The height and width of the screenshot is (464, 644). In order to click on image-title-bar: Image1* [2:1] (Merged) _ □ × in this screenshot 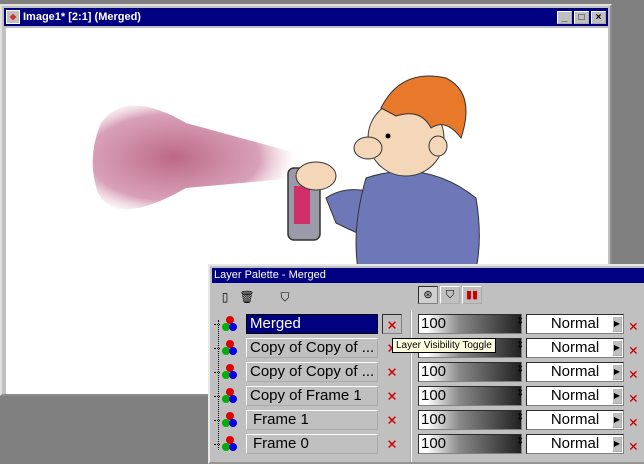, I will do `click(306, 17)`.